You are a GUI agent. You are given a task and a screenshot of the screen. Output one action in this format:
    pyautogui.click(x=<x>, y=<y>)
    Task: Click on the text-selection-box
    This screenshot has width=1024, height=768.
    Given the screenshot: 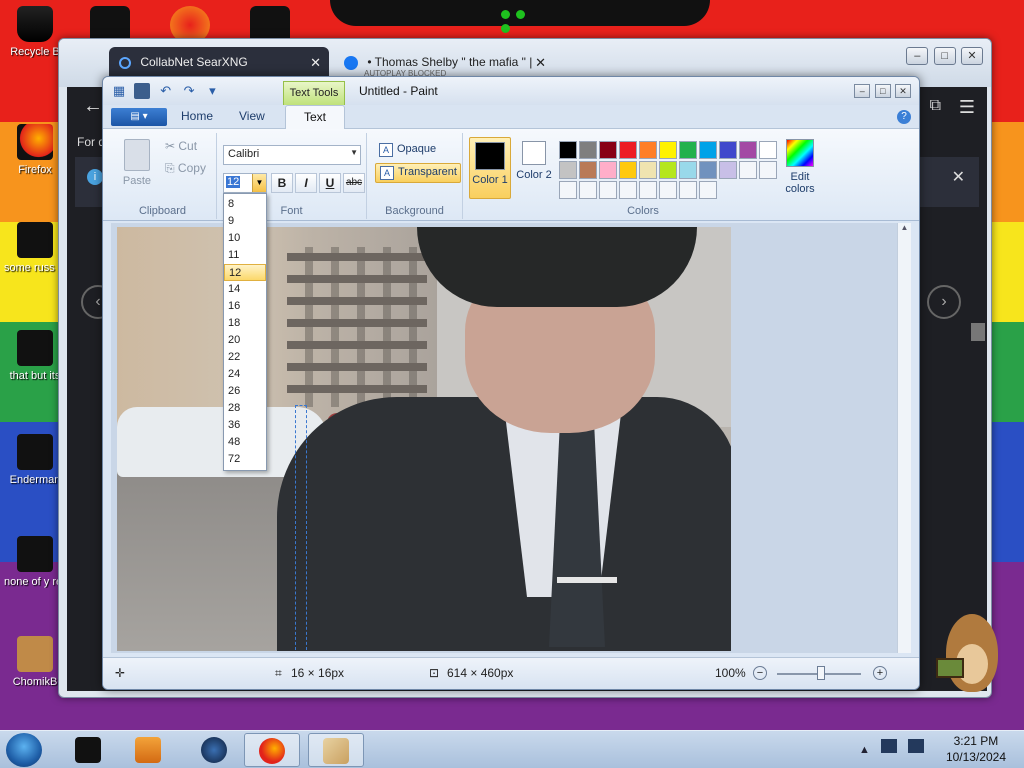 What is the action you would take?
    pyautogui.click(x=301, y=528)
    